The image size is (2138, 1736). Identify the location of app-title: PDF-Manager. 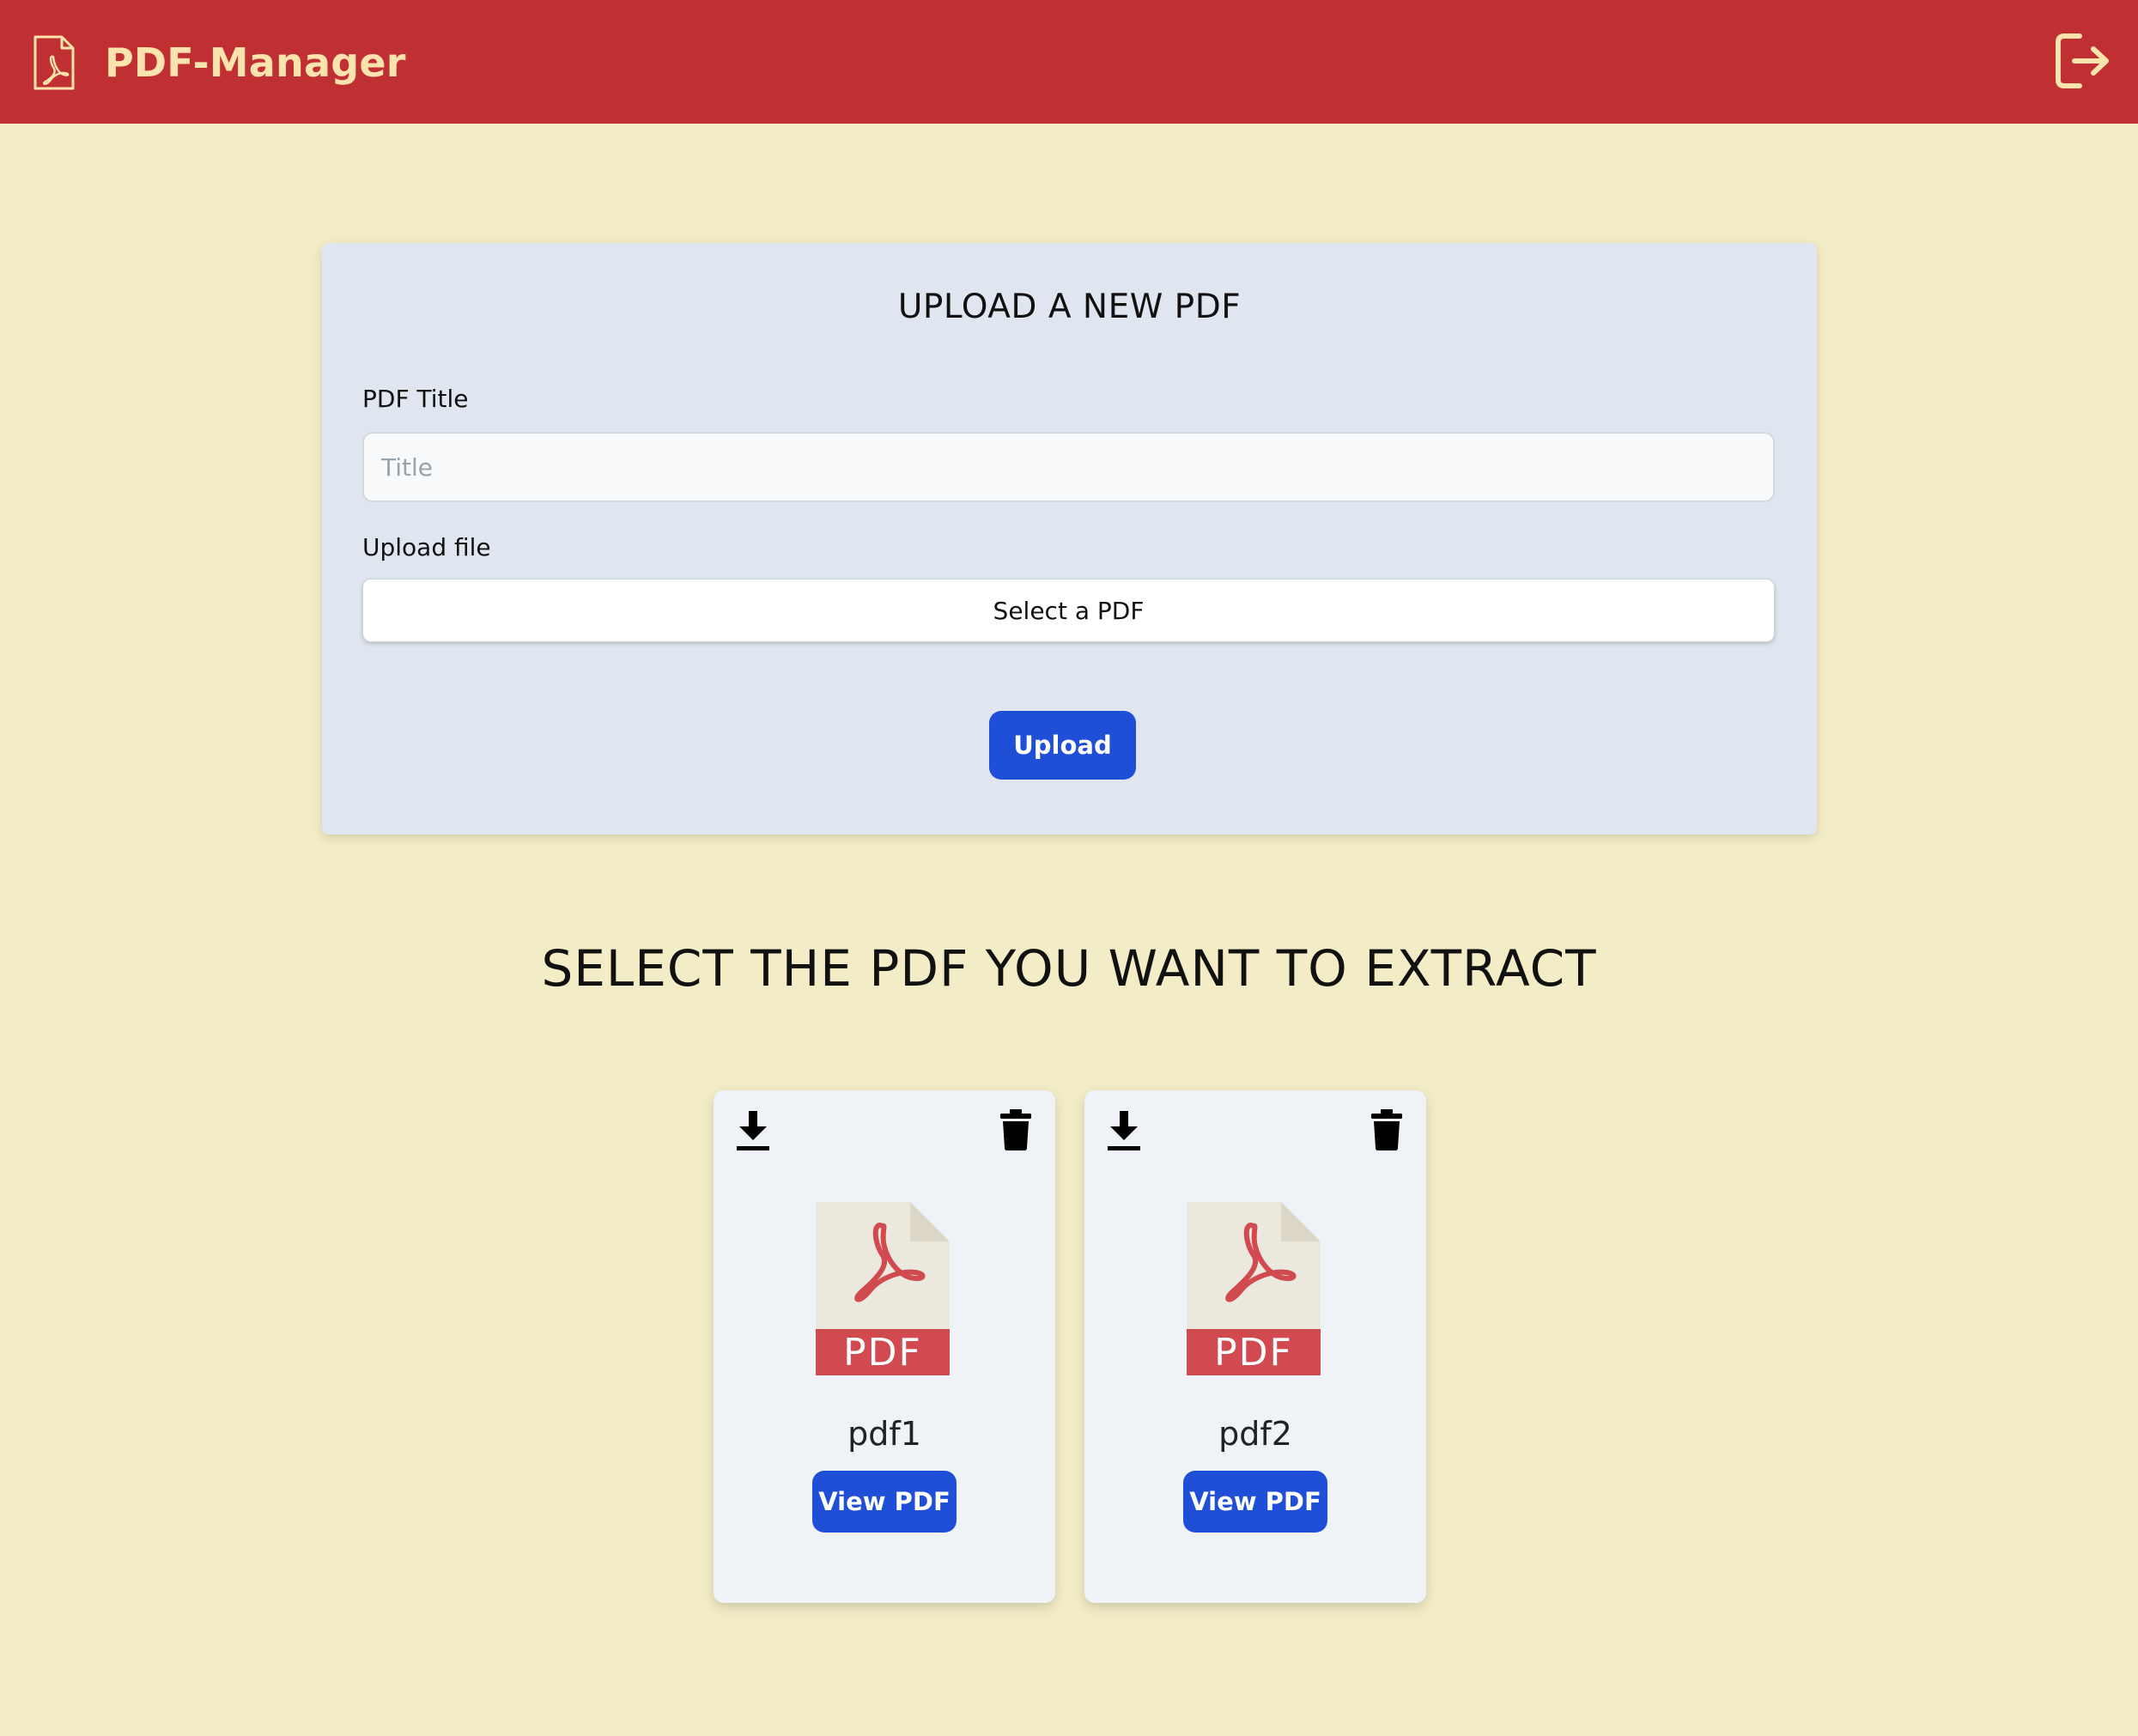
(255, 62).